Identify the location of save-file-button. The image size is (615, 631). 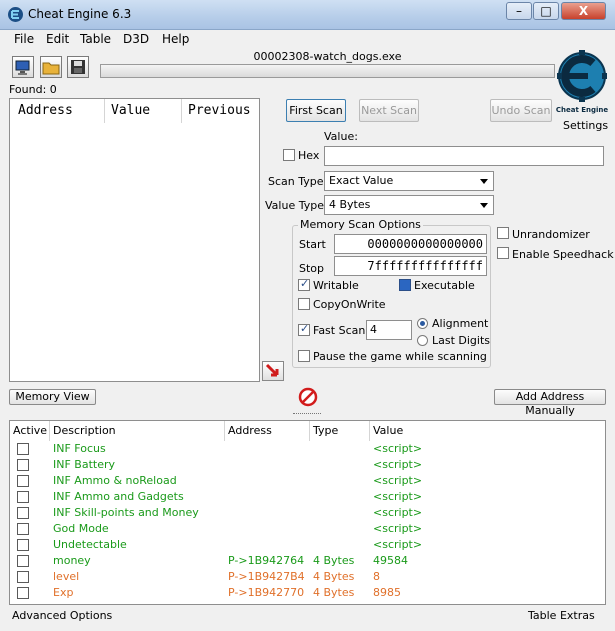
(78, 67).